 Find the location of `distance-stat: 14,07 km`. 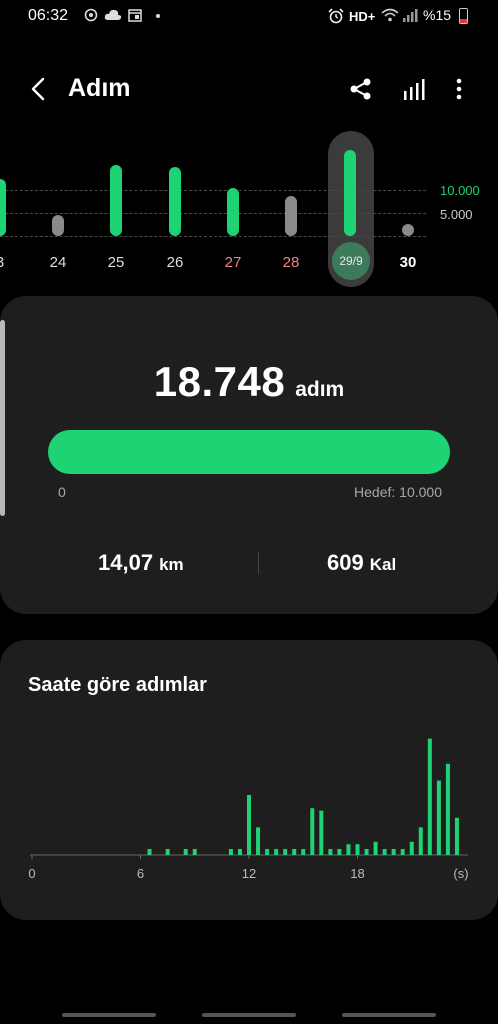

distance-stat: 14,07 km is located at coordinates (141, 563).